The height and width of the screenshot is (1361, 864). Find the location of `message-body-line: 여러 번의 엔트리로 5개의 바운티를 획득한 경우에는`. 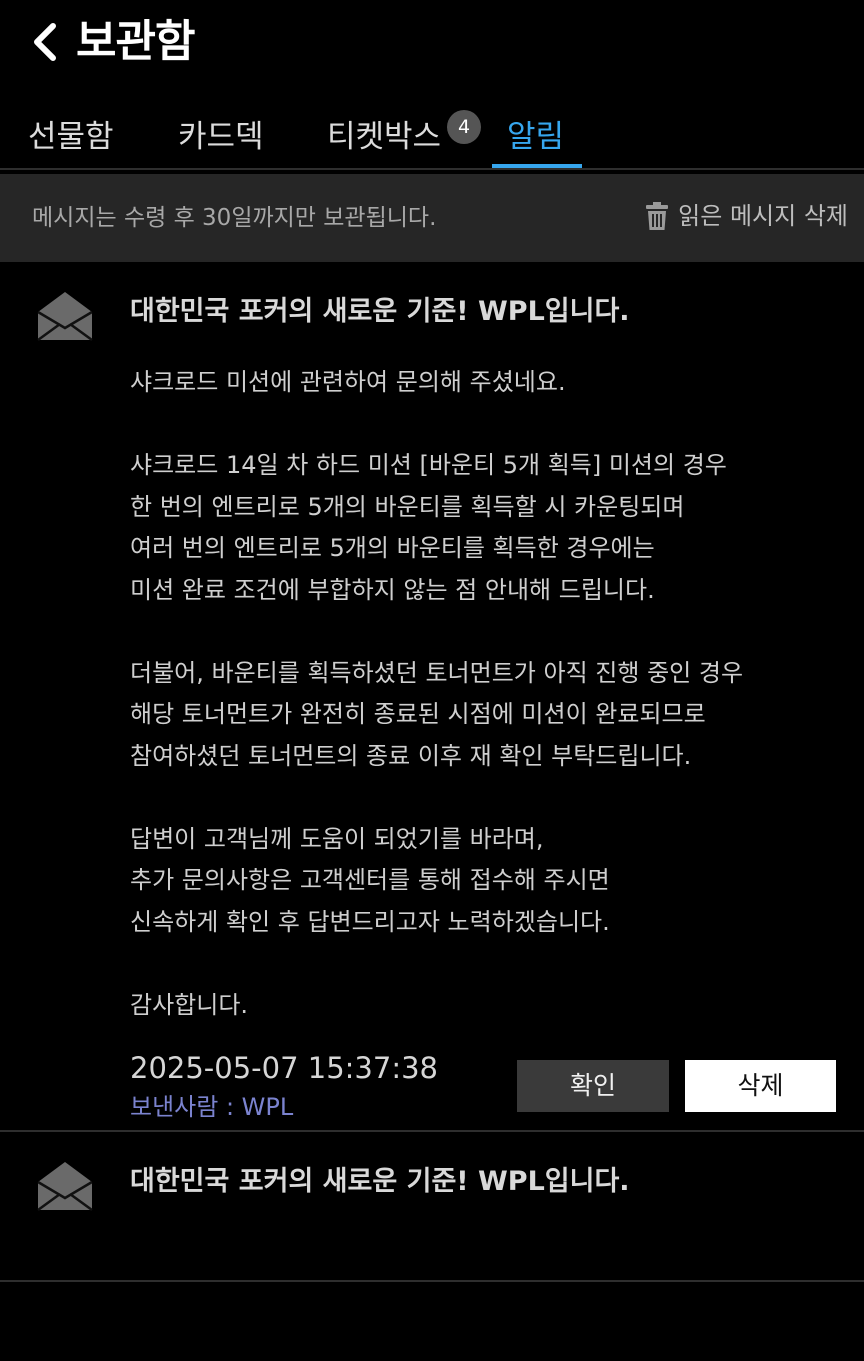

message-body-line: 여러 번의 엔트리로 5개의 바운티를 획득한 경우에는 is located at coordinates (392, 548).